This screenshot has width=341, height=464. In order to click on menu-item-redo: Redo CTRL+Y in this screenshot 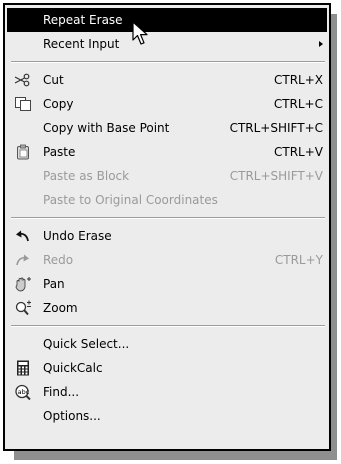, I will do `click(167, 260)`.